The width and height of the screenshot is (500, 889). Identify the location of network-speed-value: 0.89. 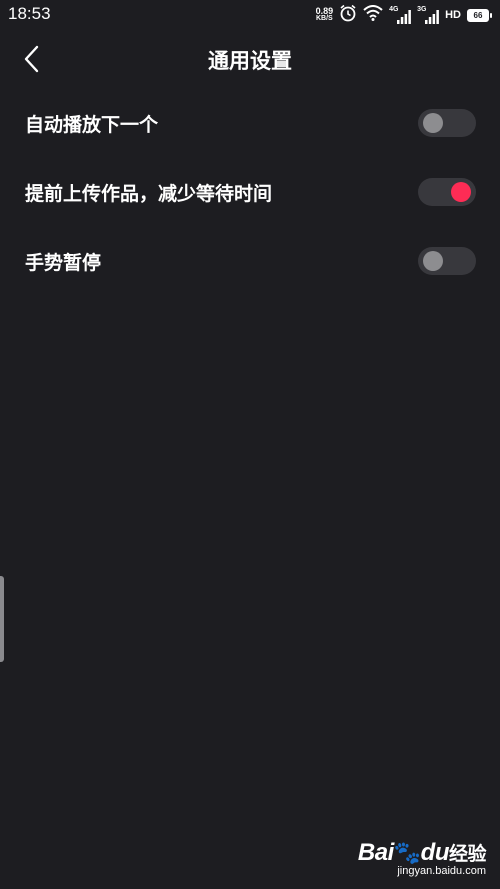
(324, 11).